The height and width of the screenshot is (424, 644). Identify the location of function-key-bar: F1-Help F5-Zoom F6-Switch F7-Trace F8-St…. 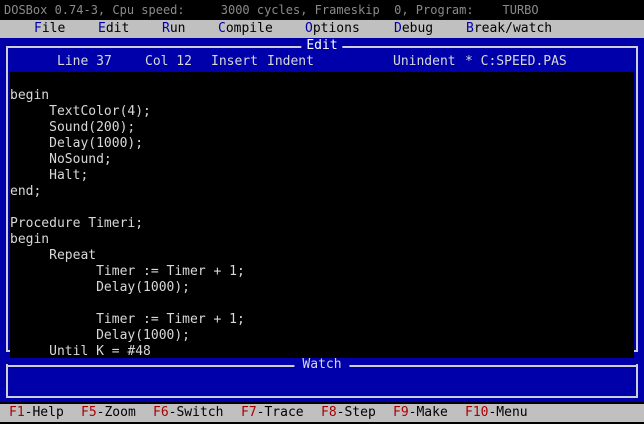
(322, 413).